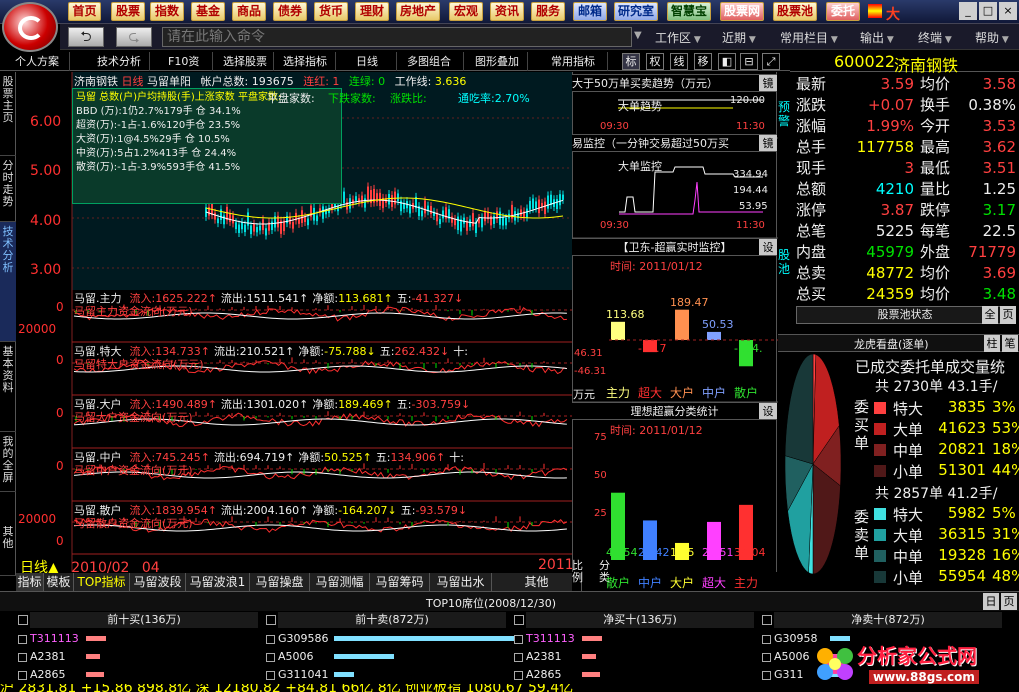  Describe the element at coordinates (768, 83) in the screenshot. I see `trend-settings-button: 镜` at that location.